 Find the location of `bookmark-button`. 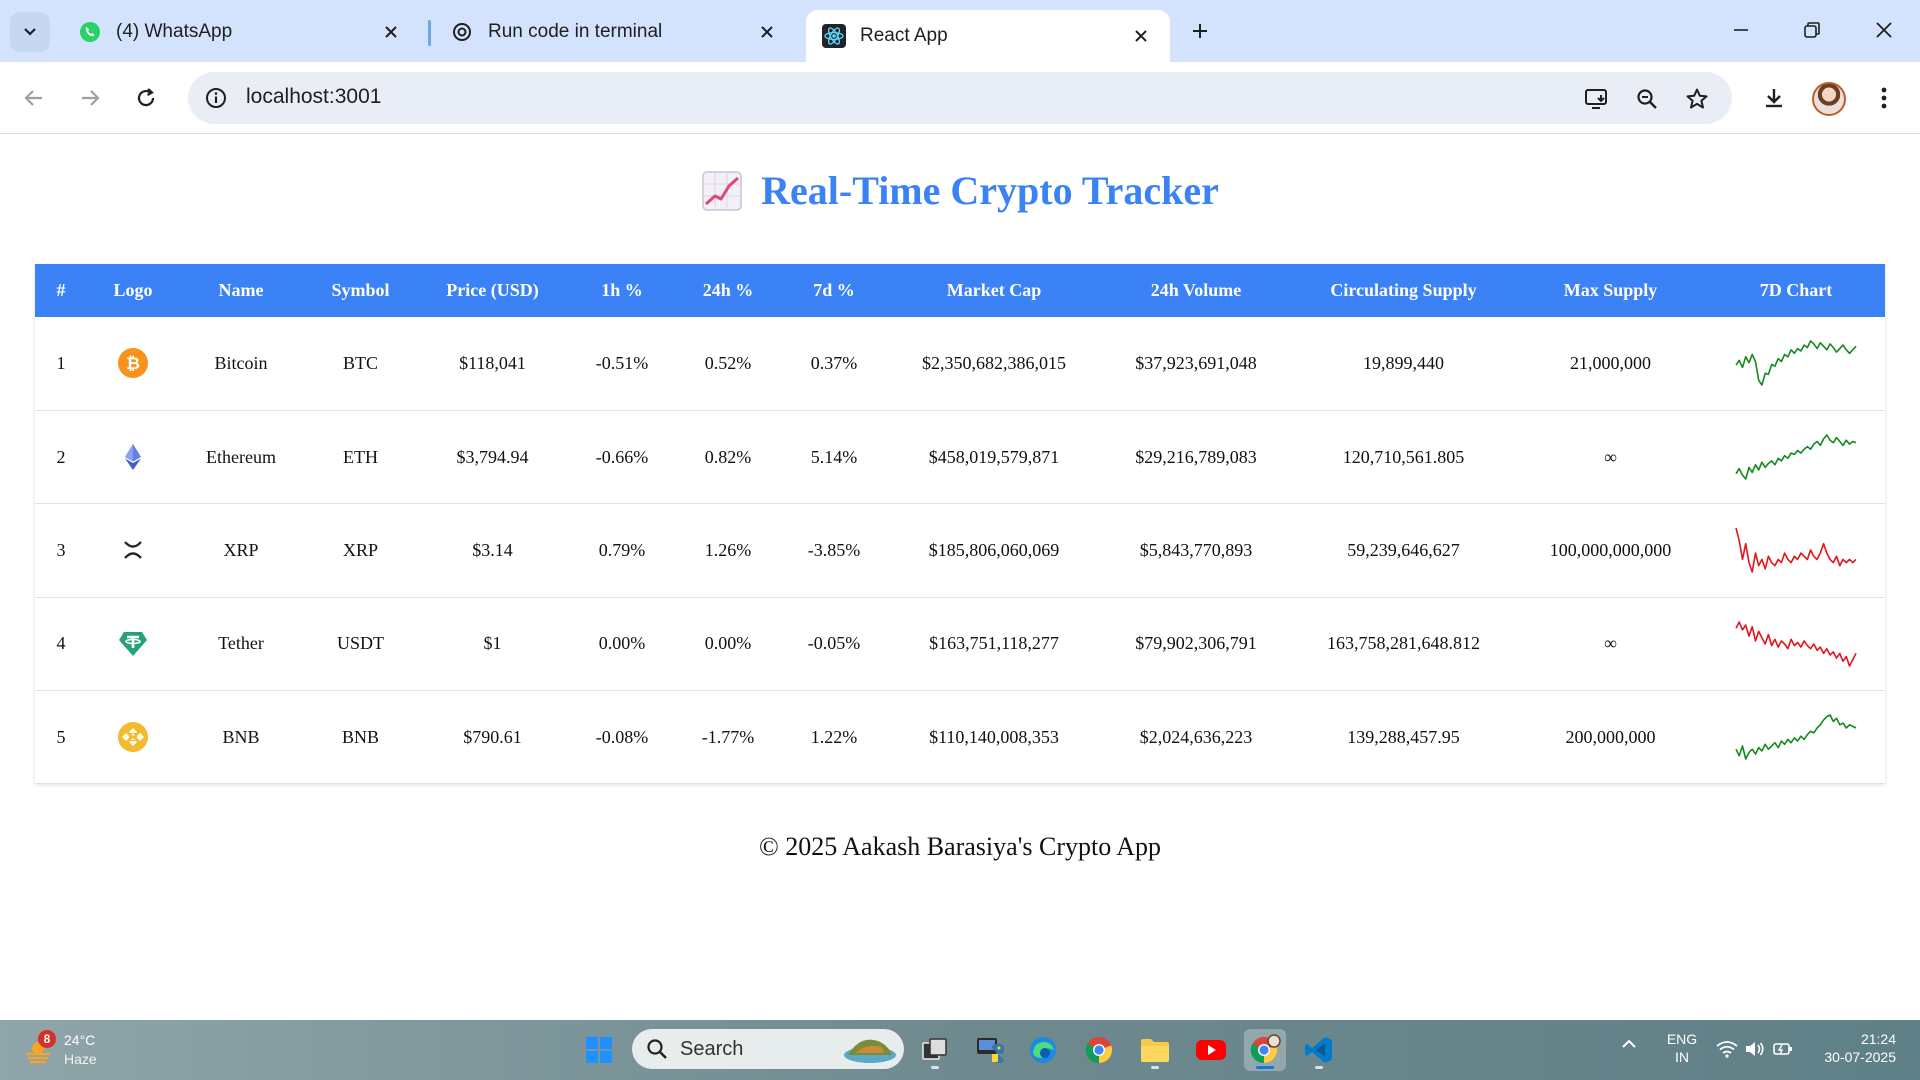

bookmark-button is located at coordinates (1697, 99).